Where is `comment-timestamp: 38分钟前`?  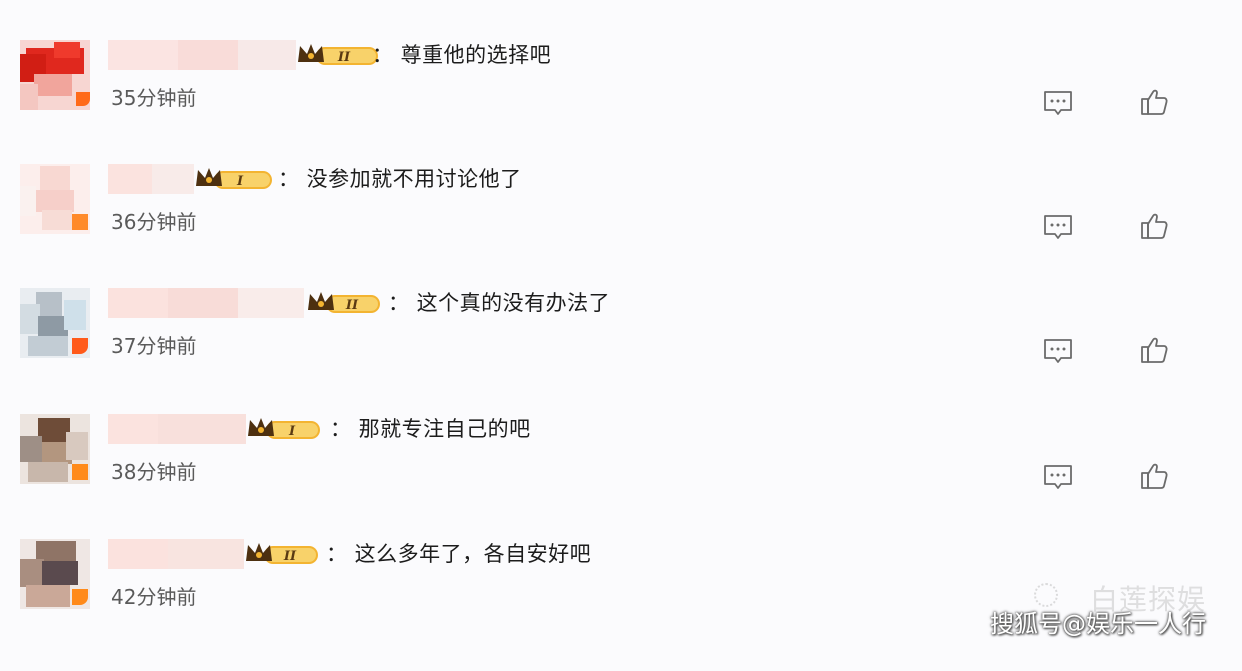 comment-timestamp: 38分钟前 is located at coordinates (154, 472).